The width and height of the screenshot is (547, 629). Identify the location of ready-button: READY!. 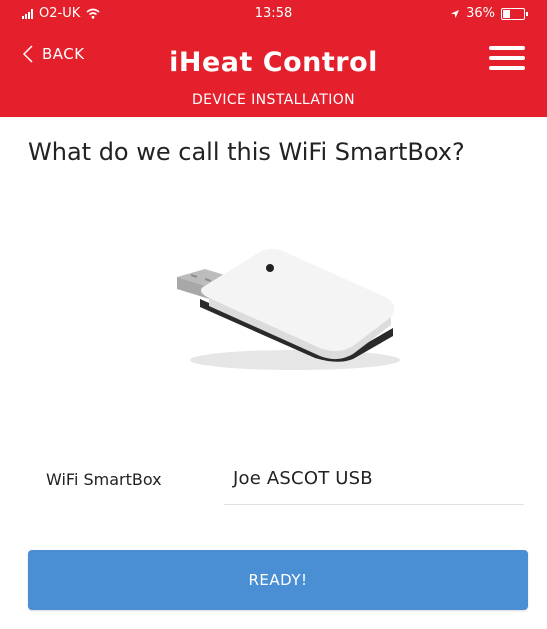
(278, 580).